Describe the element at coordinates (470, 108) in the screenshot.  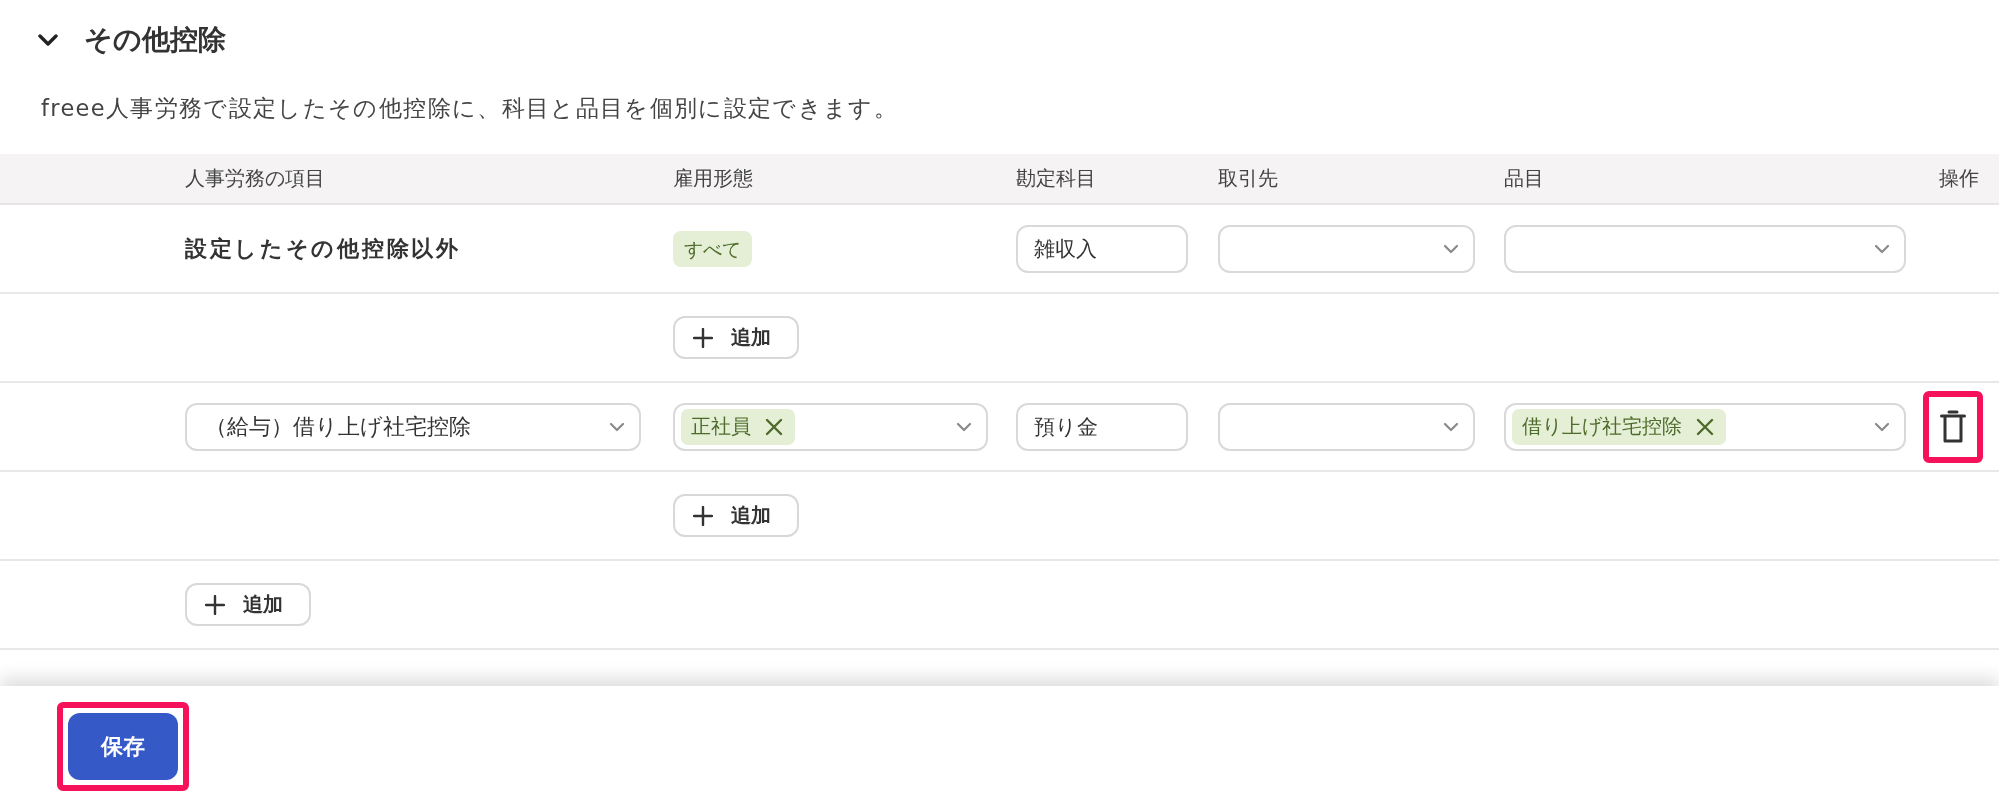
I see `section-description: freee人事労務で設定したその他控除に、科目と品目を個別に設定できます。` at that location.